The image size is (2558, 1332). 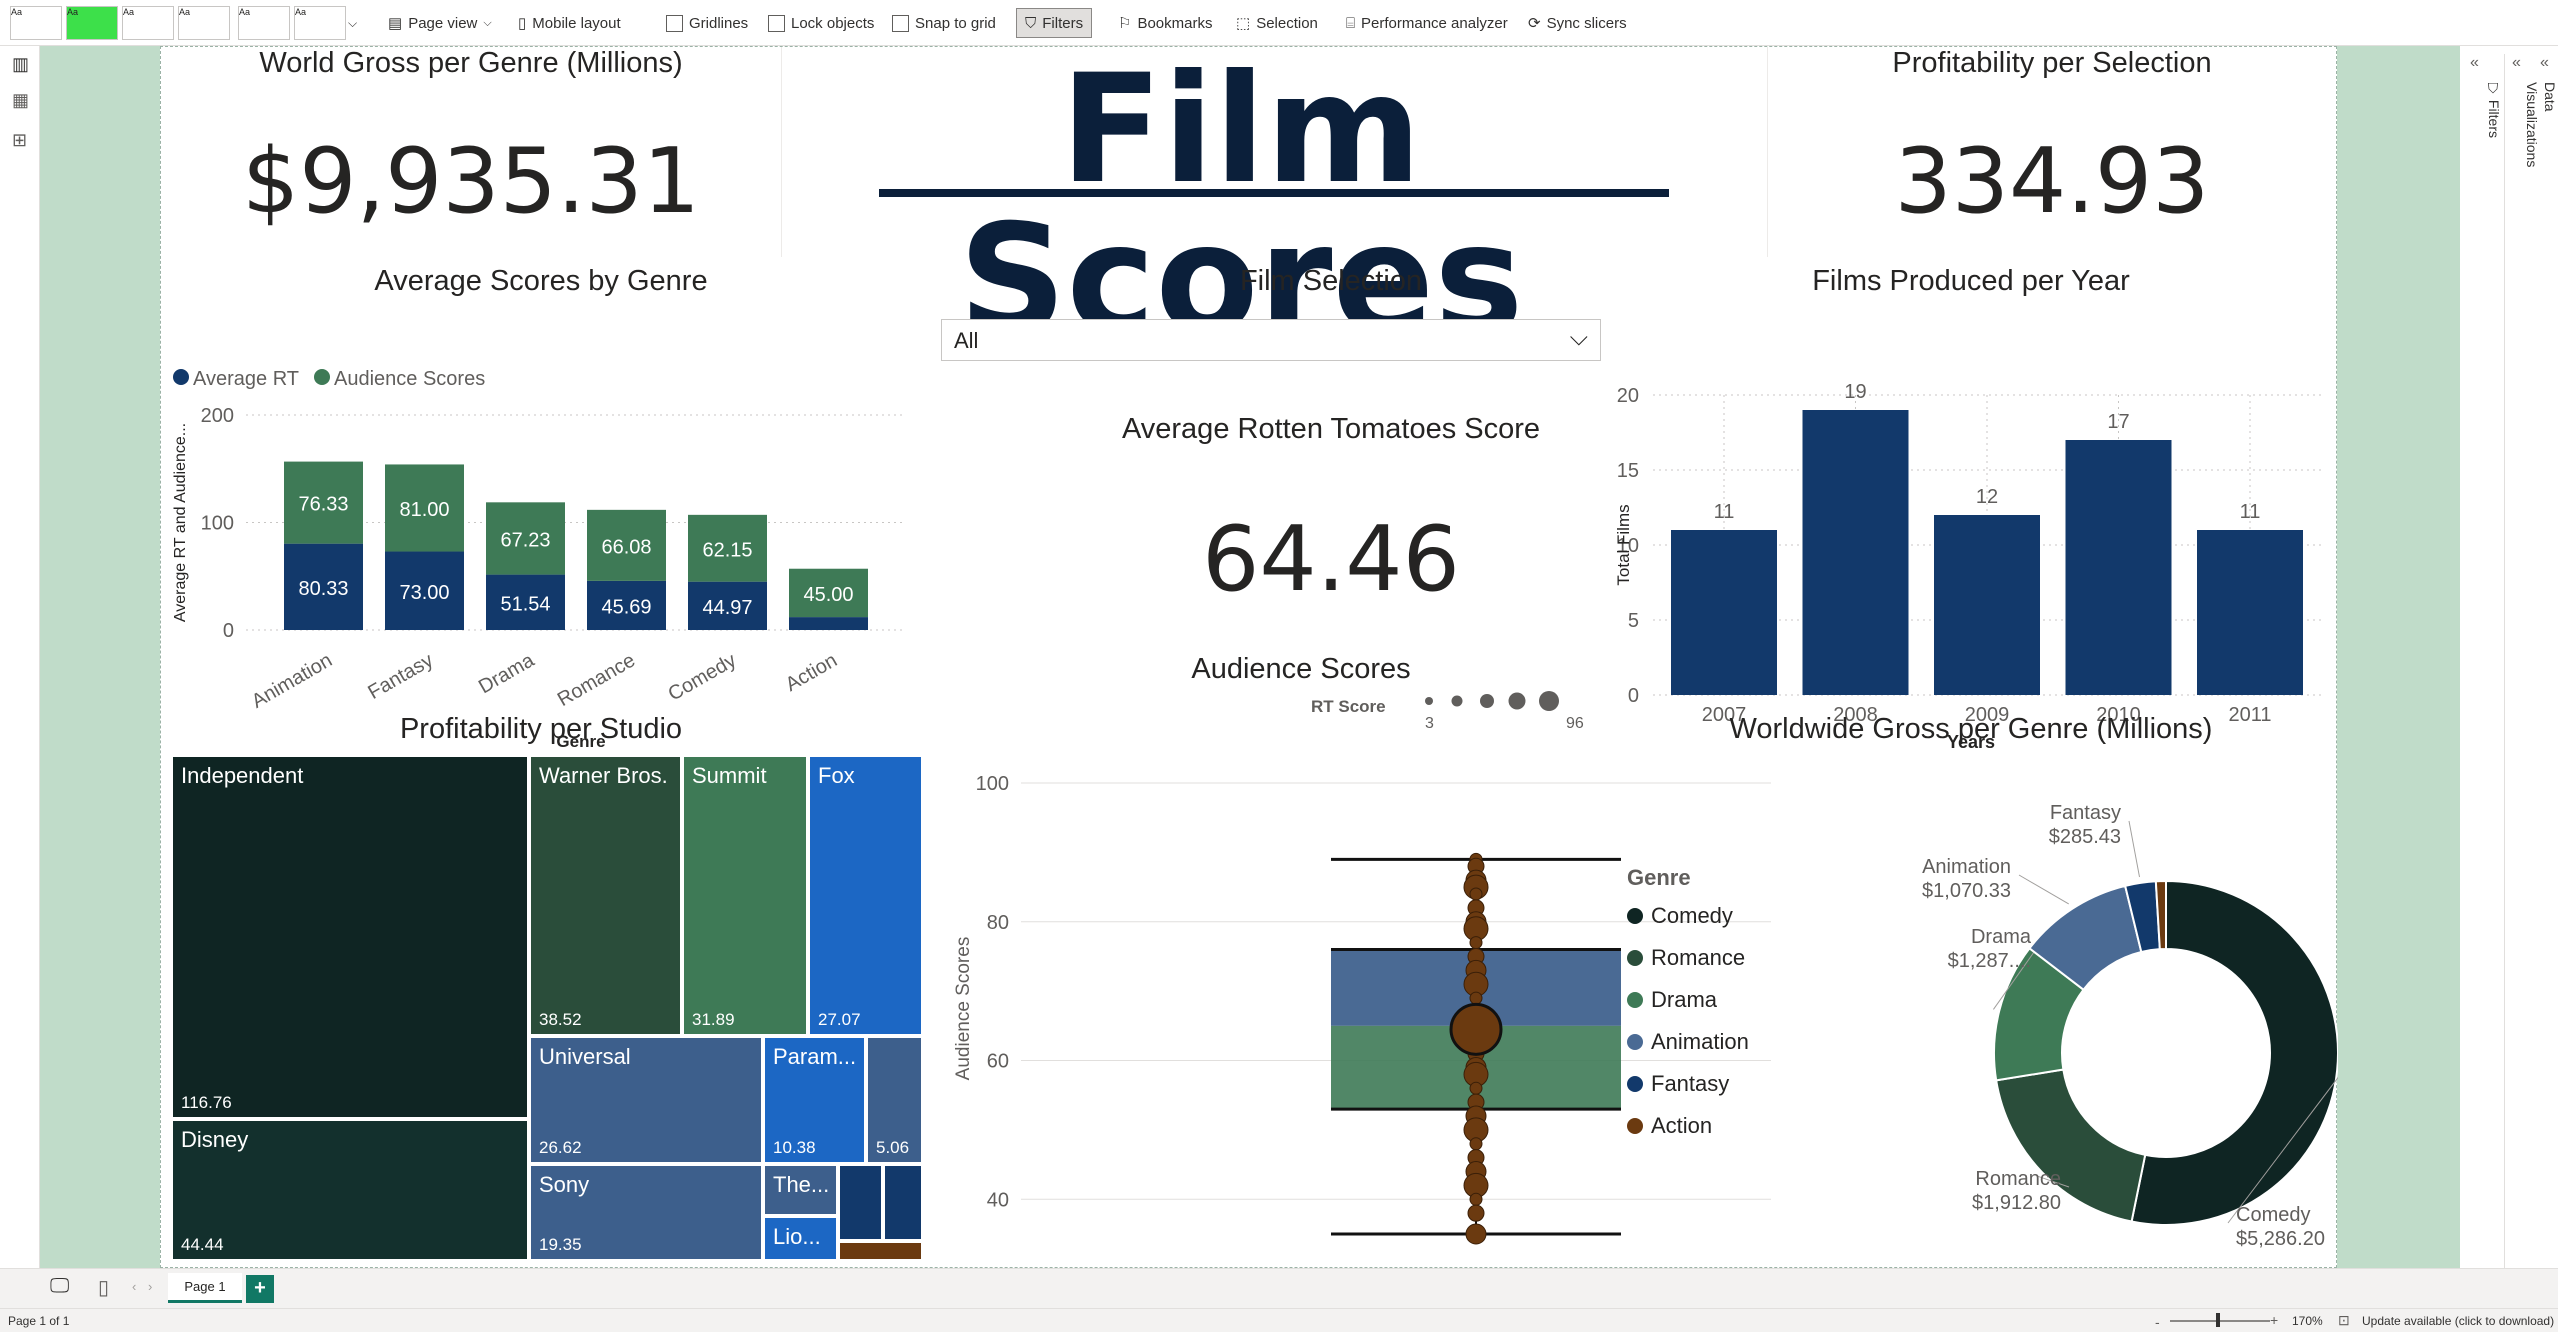 What do you see at coordinates (2474, 63) in the screenshot?
I see `collapse-filters-icon: «` at bounding box center [2474, 63].